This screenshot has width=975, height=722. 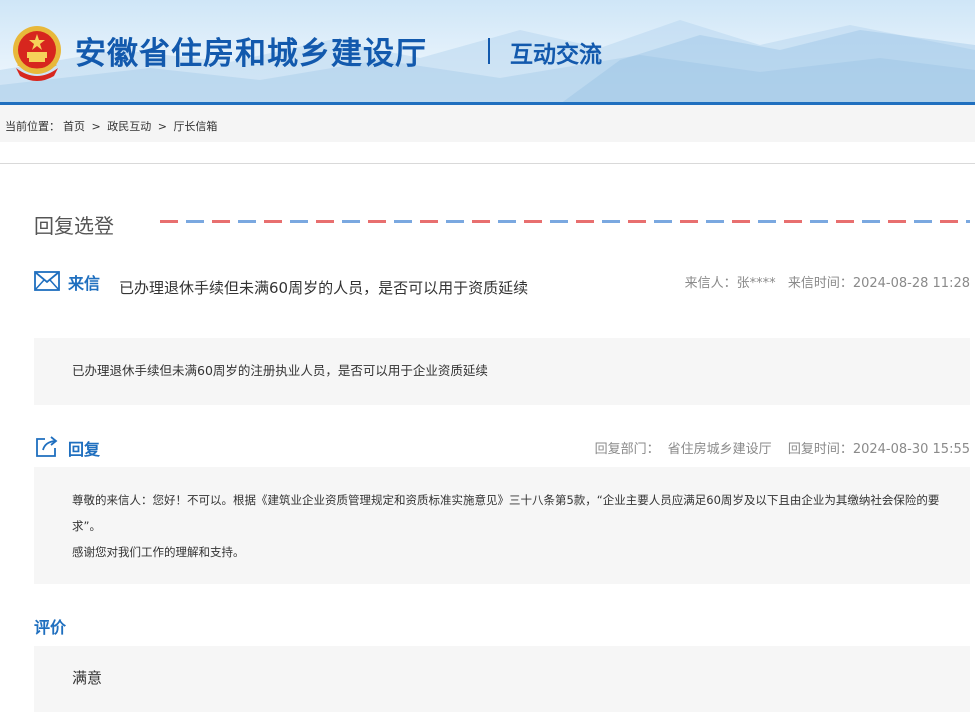 What do you see at coordinates (820, 449) in the screenshot?
I see `reply-time-label: 回复时间：` at bounding box center [820, 449].